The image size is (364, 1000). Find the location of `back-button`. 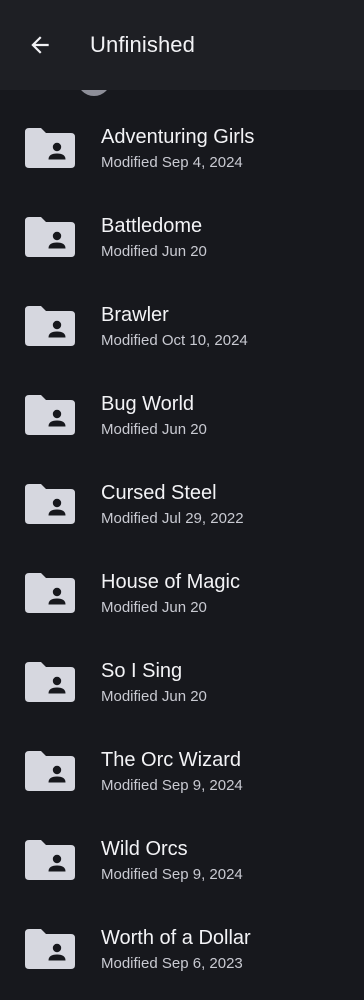

back-button is located at coordinates (40, 45).